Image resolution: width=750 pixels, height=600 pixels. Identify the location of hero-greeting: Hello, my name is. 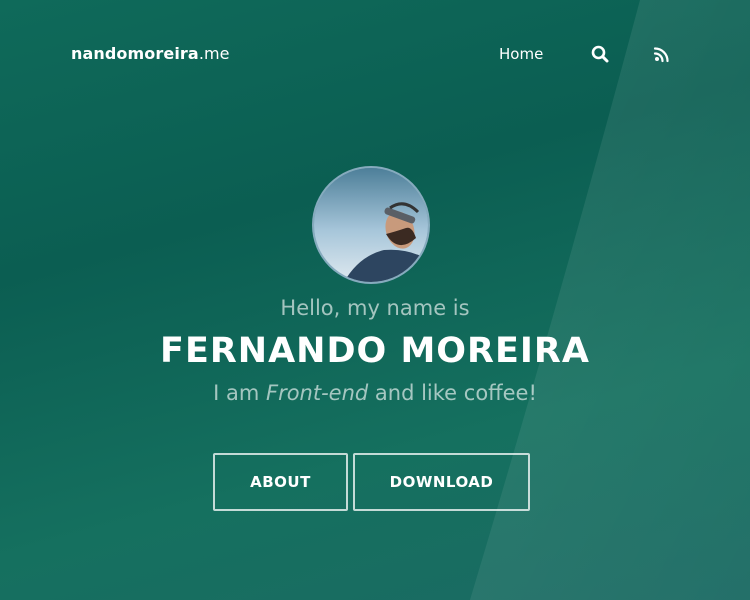
(375, 308).